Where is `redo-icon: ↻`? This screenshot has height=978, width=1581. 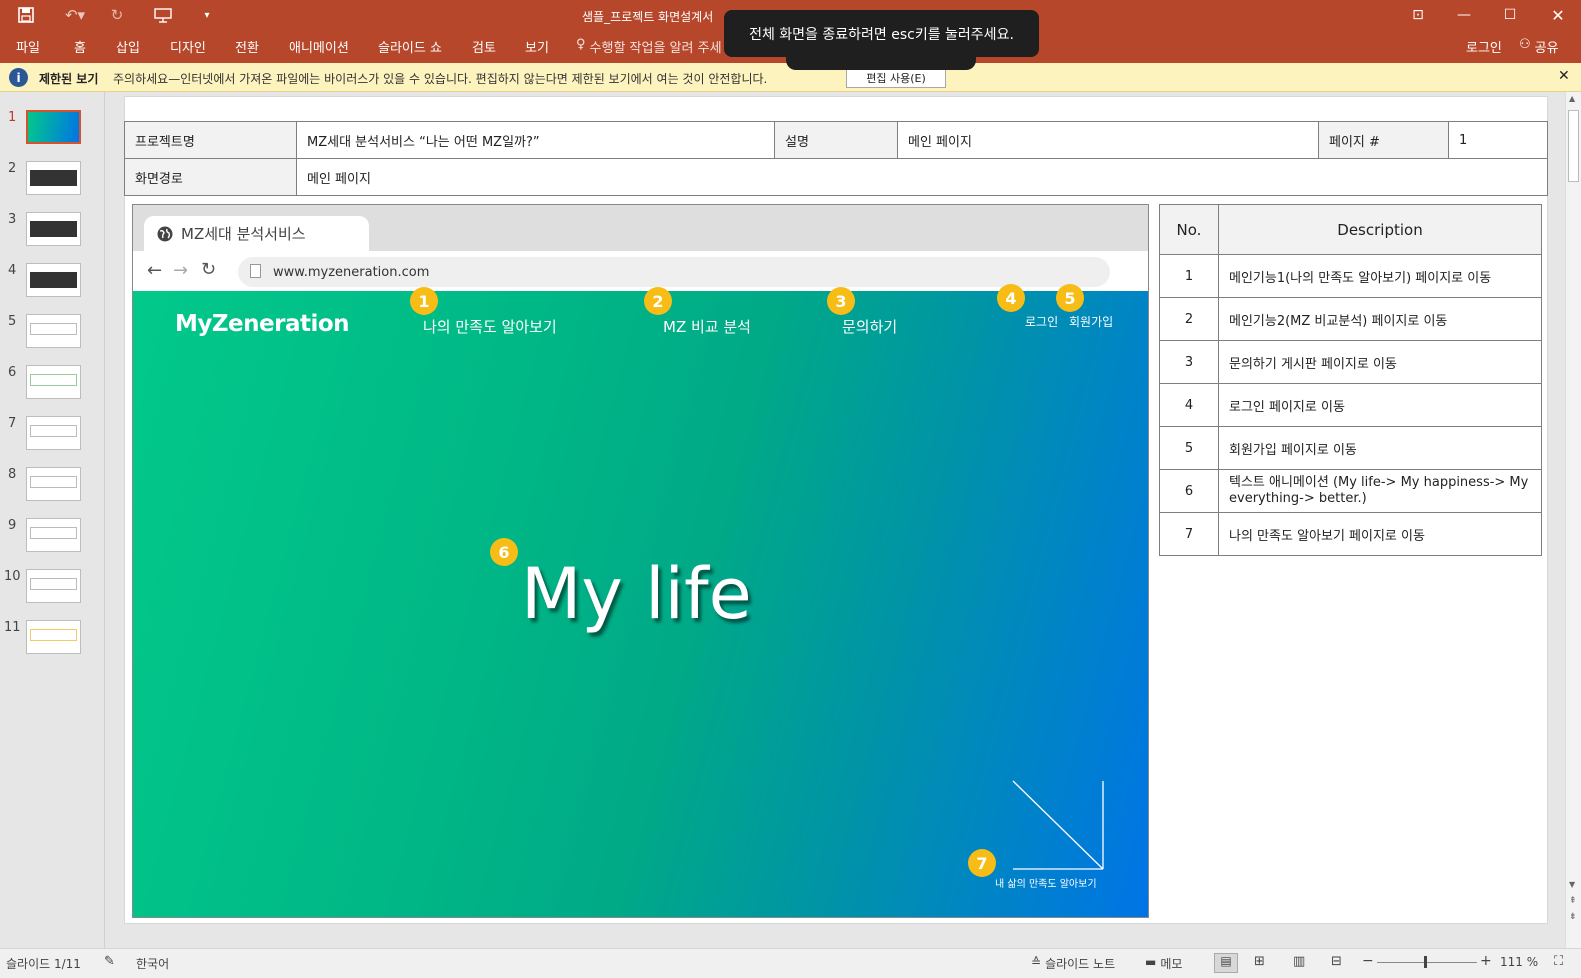 redo-icon: ↻ is located at coordinates (117, 15).